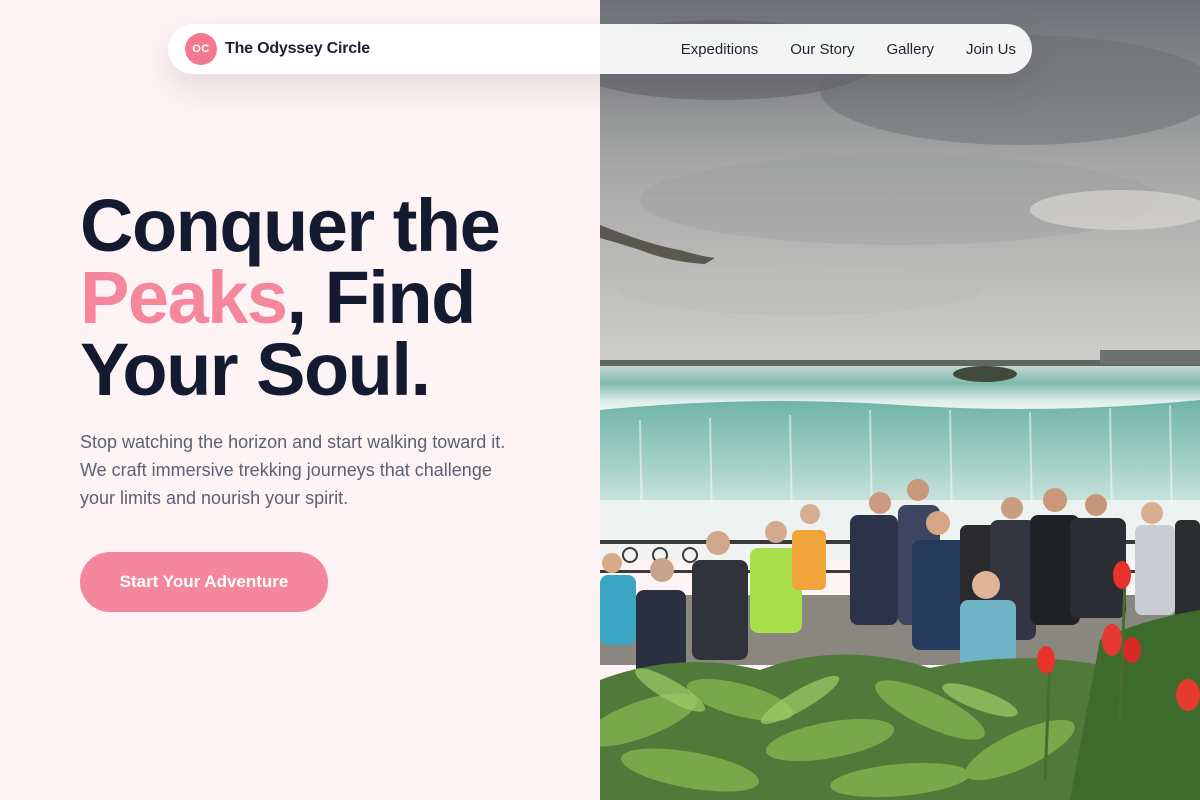  What do you see at coordinates (910, 49) in the screenshot?
I see `nav-link-gallery: Gallery` at bounding box center [910, 49].